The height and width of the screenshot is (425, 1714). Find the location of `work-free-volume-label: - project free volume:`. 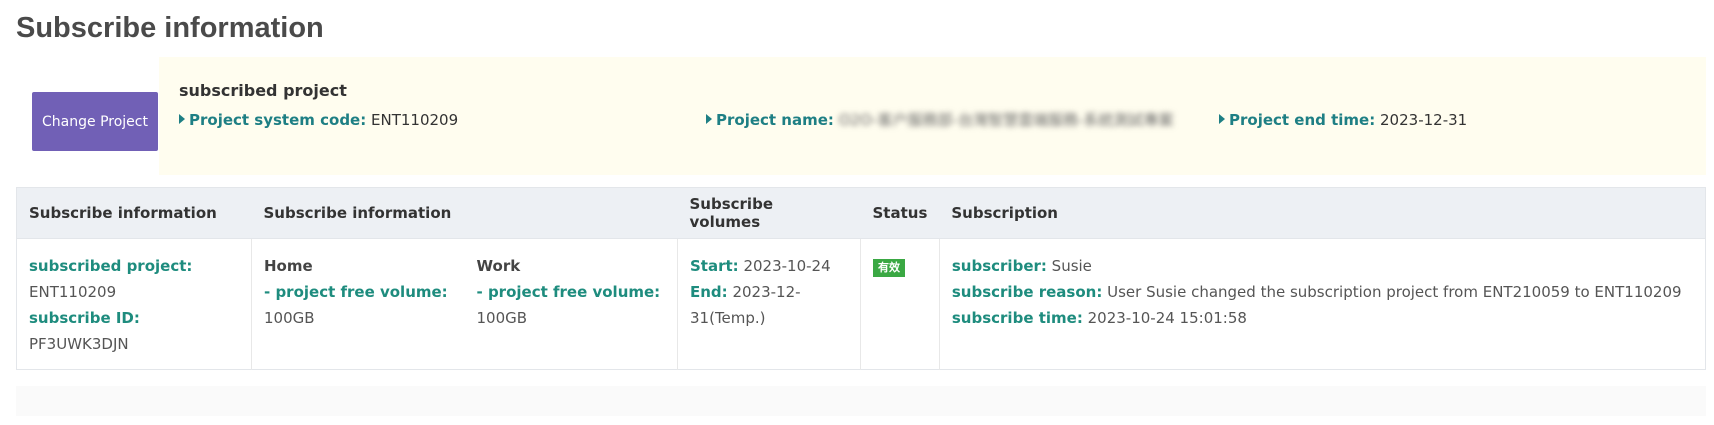

work-free-volume-label: - project free volume: is located at coordinates (568, 292).